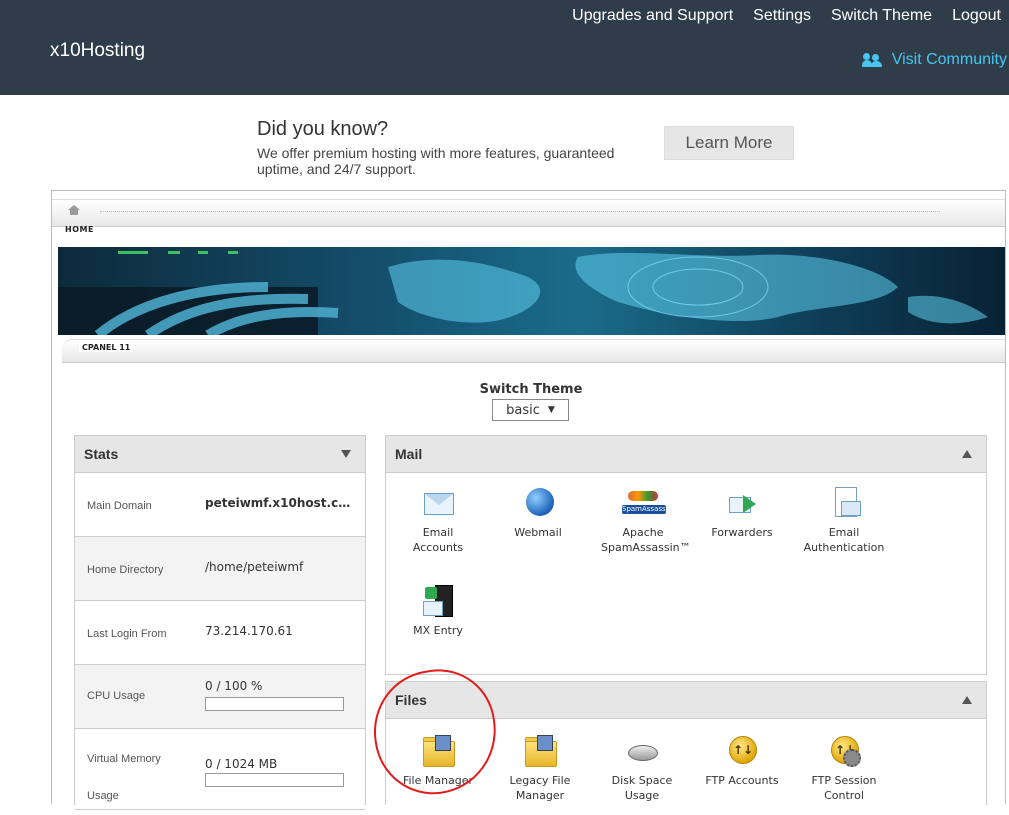  Describe the element at coordinates (438, 601) in the screenshot. I see `mx-server-icon` at that location.